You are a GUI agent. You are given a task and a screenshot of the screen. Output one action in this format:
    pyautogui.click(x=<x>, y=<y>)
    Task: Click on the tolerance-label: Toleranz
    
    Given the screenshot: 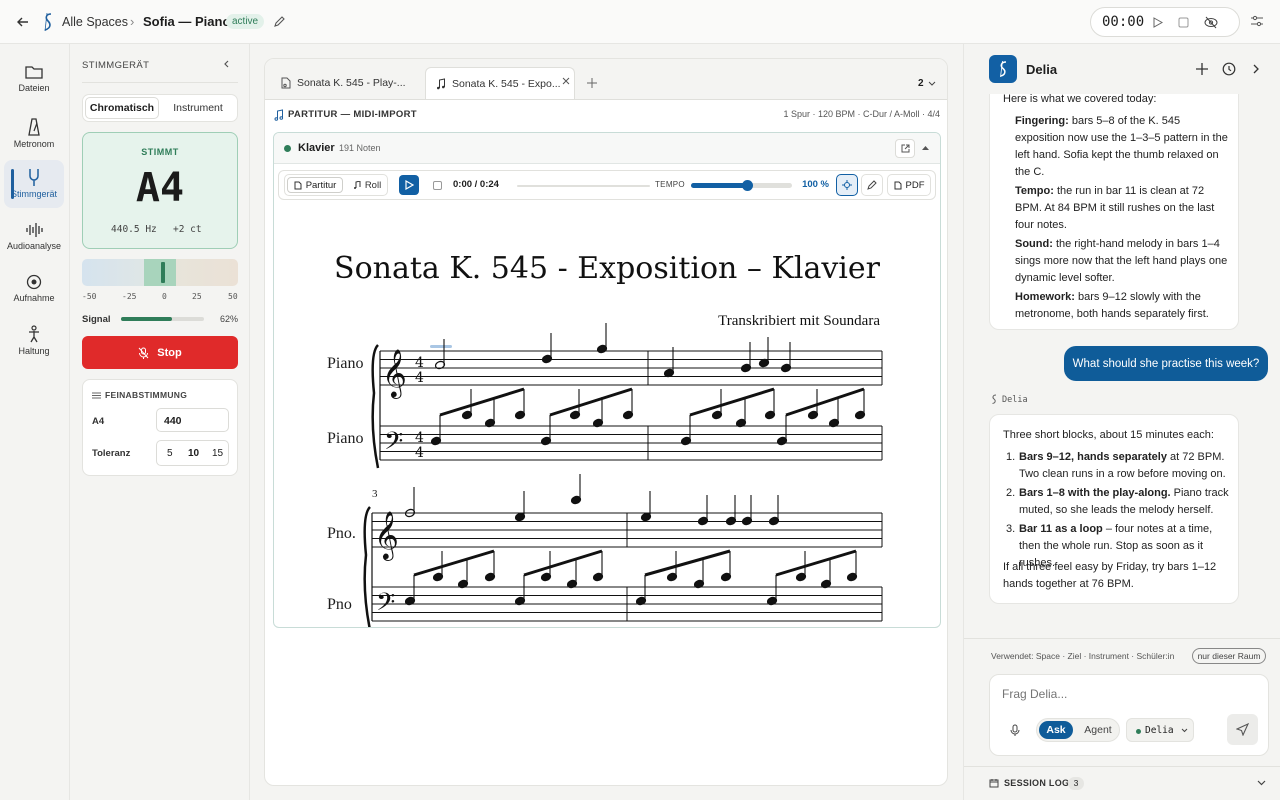 What is the action you would take?
    pyautogui.click(x=111, y=453)
    